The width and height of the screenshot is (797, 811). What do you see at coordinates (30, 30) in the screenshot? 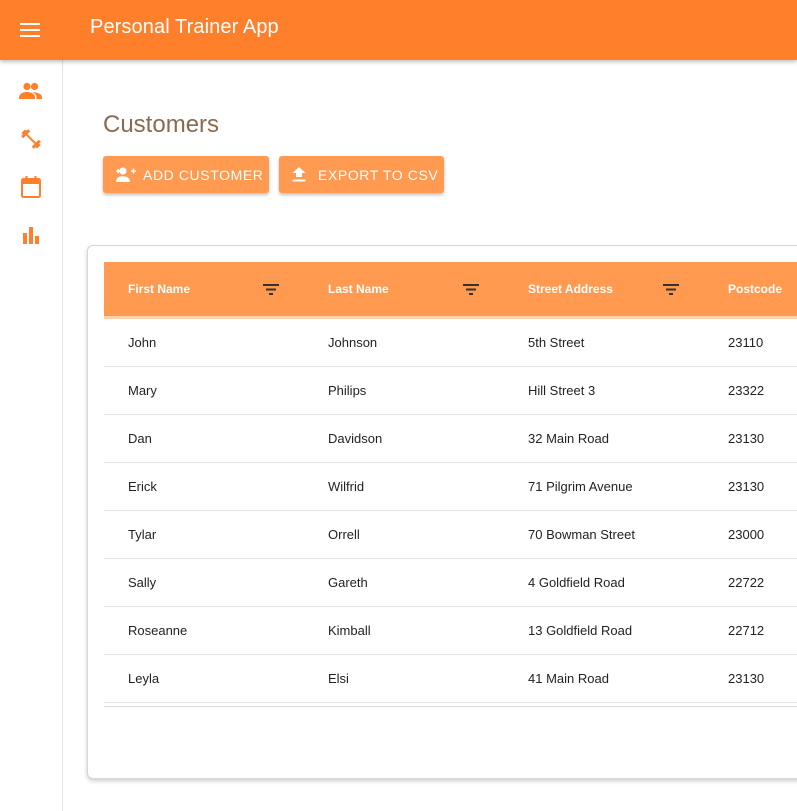
I see `menu-icon` at bounding box center [30, 30].